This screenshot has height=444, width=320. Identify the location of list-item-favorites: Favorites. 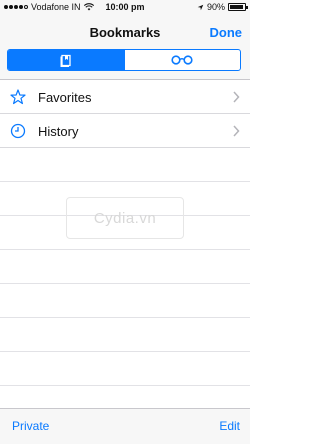
(125, 97).